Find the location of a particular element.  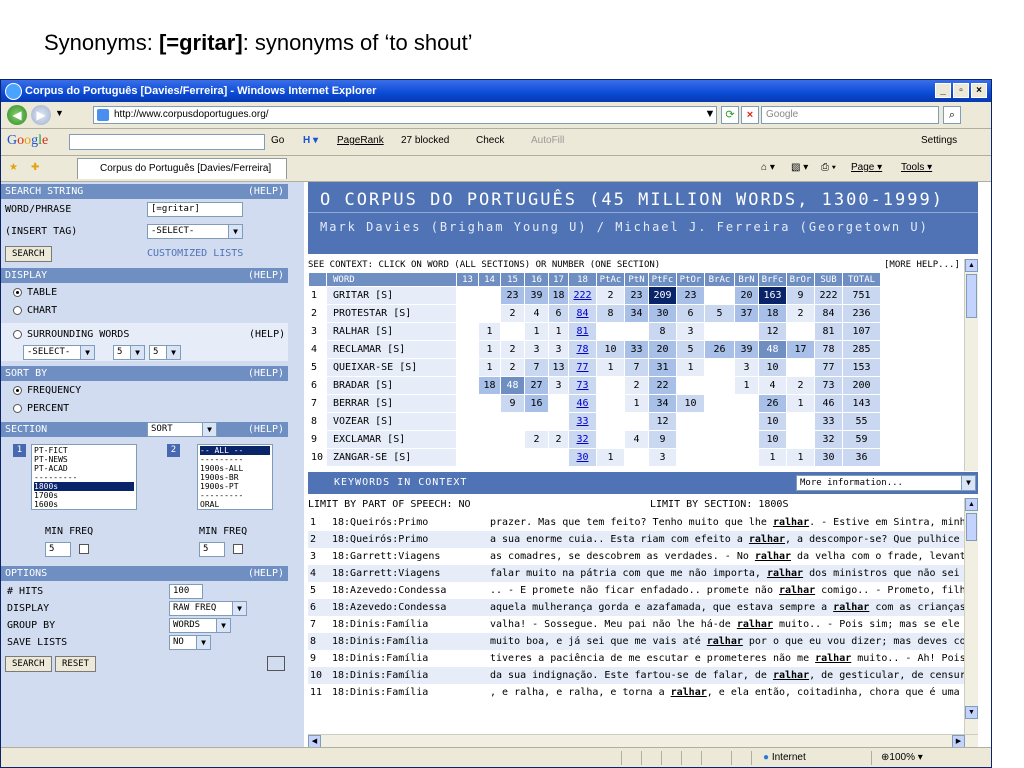

reset-button: RESET is located at coordinates (76, 664).